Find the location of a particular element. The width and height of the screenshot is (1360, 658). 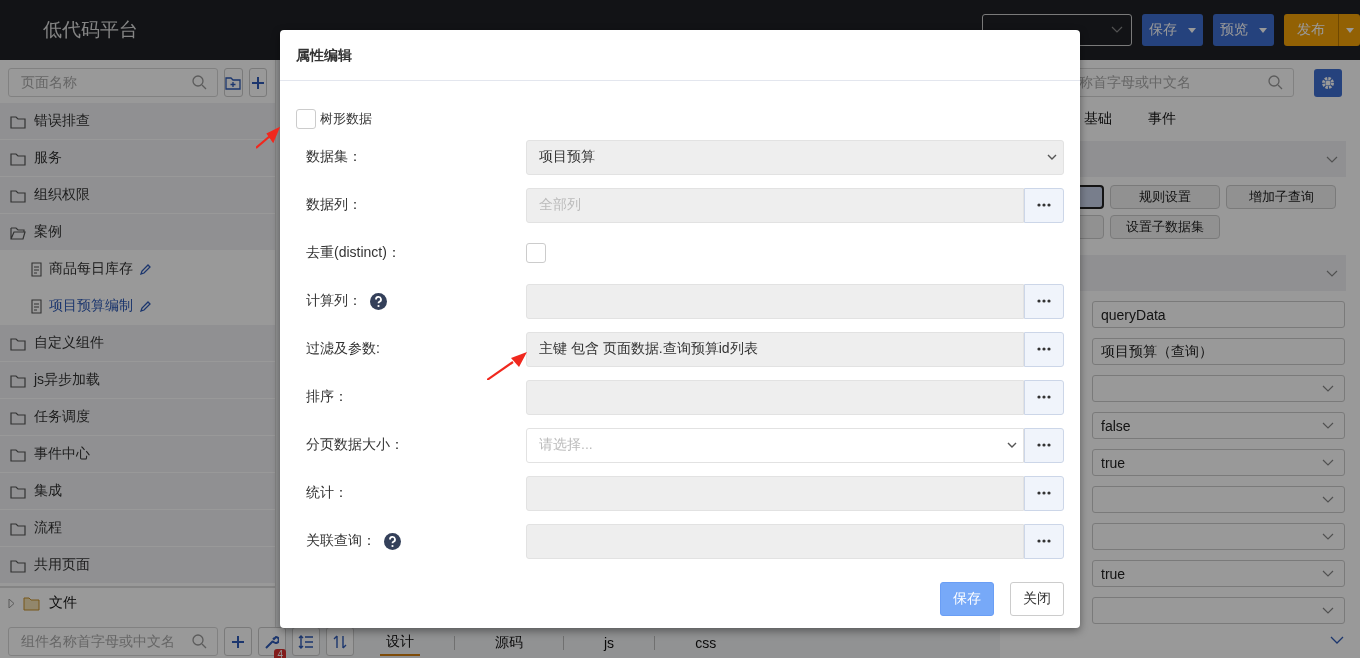

field-label: 过滤及参数: is located at coordinates (343, 349).